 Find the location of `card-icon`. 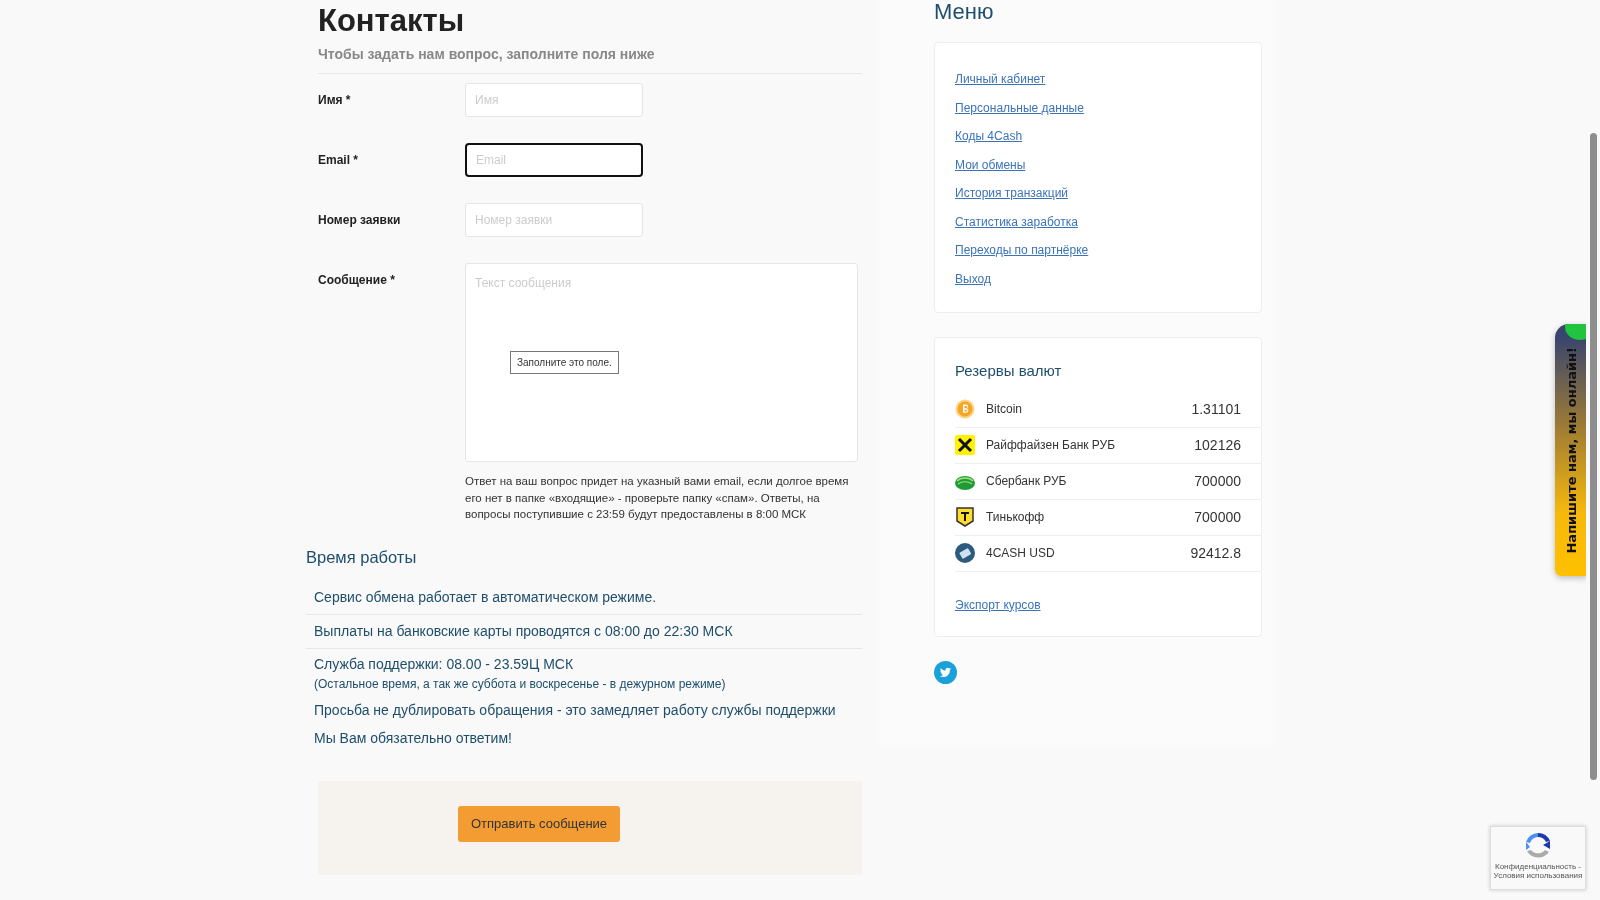

card-icon is located at coordinates (965, 553).